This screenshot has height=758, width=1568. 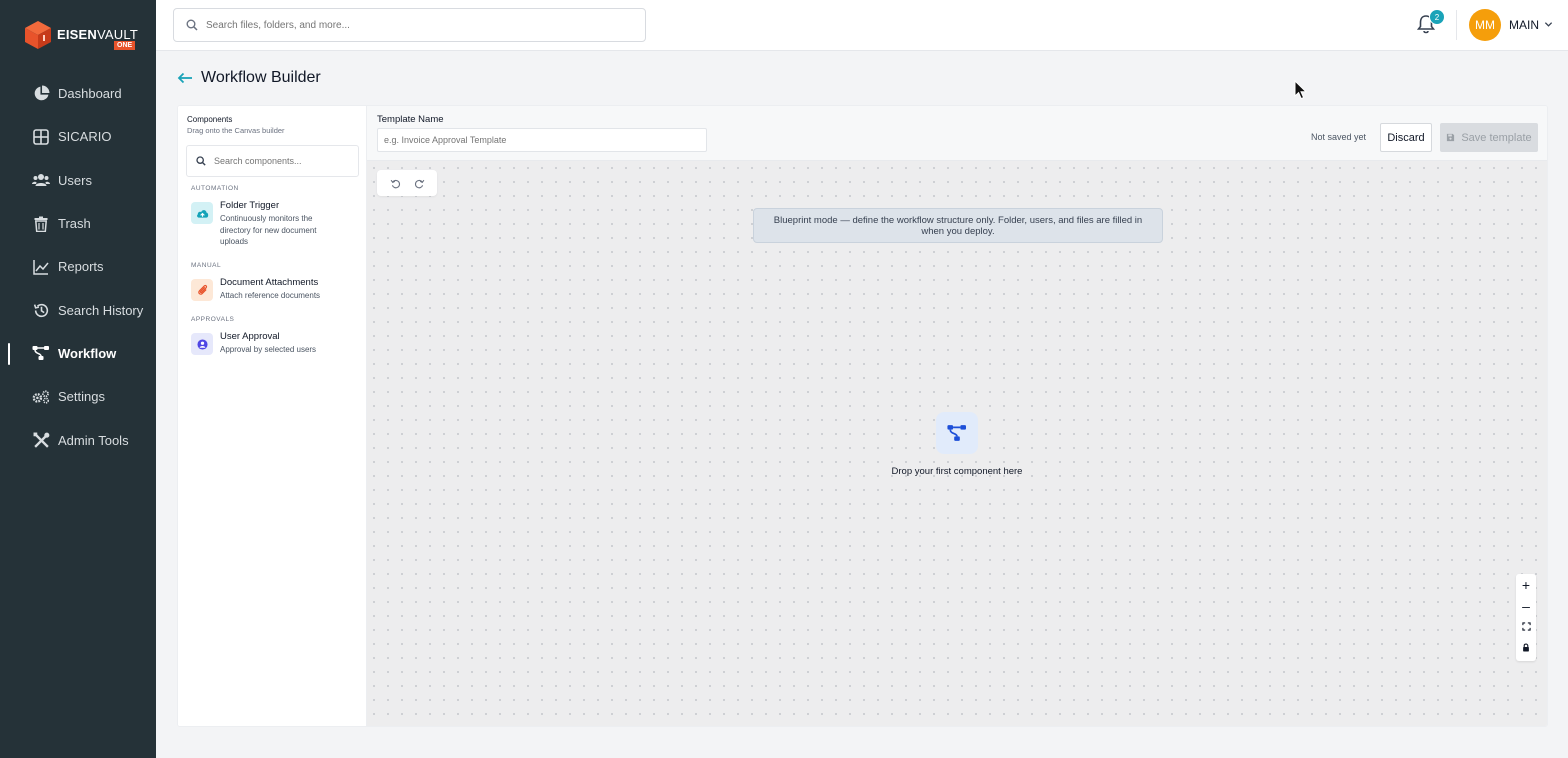 What do you see at coordinates (101, 310) in the screenshot?
I see `sidebar-item-label: Search History` at bounding box center [101, 310].